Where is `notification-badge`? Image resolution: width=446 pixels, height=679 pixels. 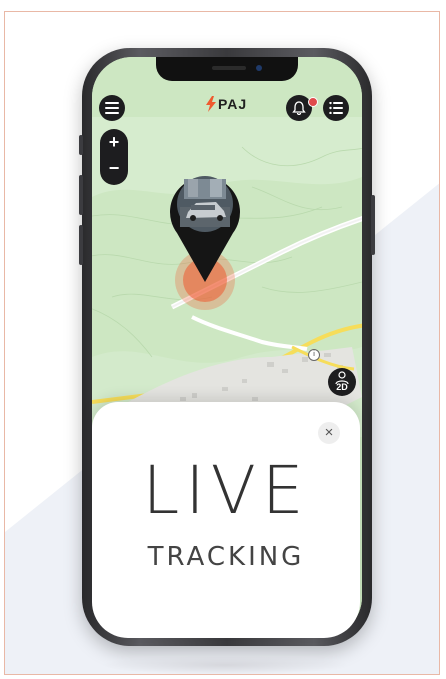 notification-badge is located at coordinates (313, 102).